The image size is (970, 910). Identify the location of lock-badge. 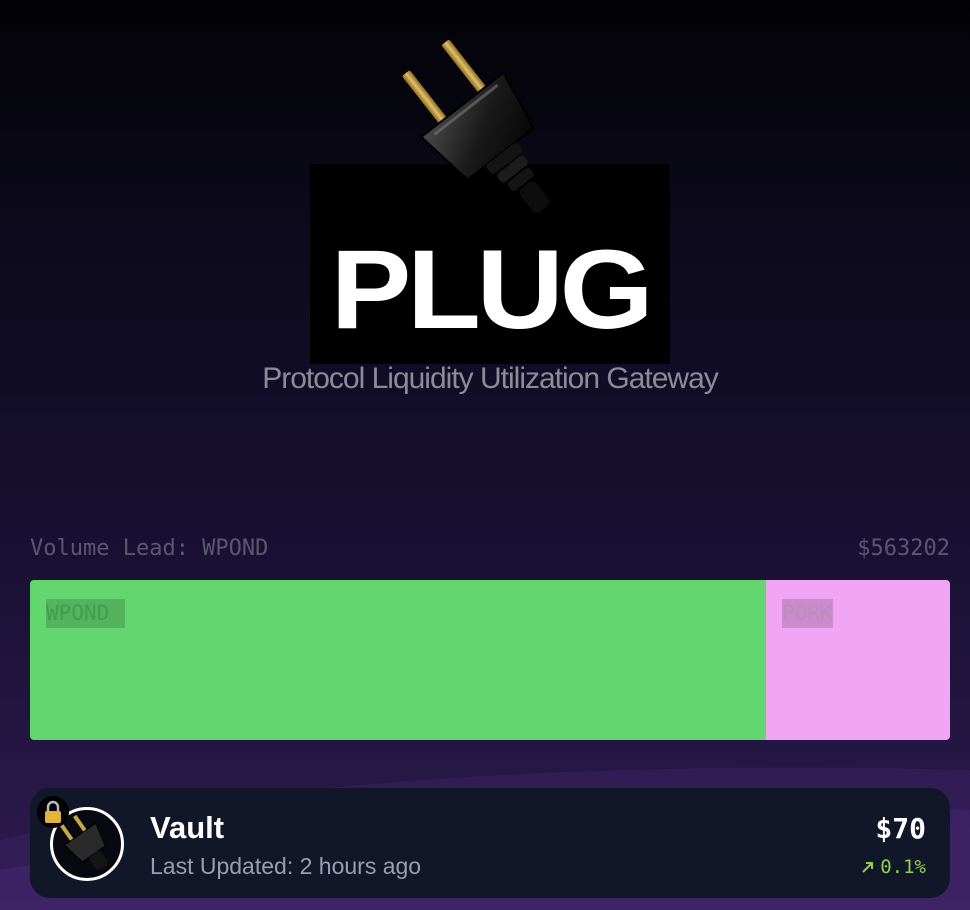
(53, 812).